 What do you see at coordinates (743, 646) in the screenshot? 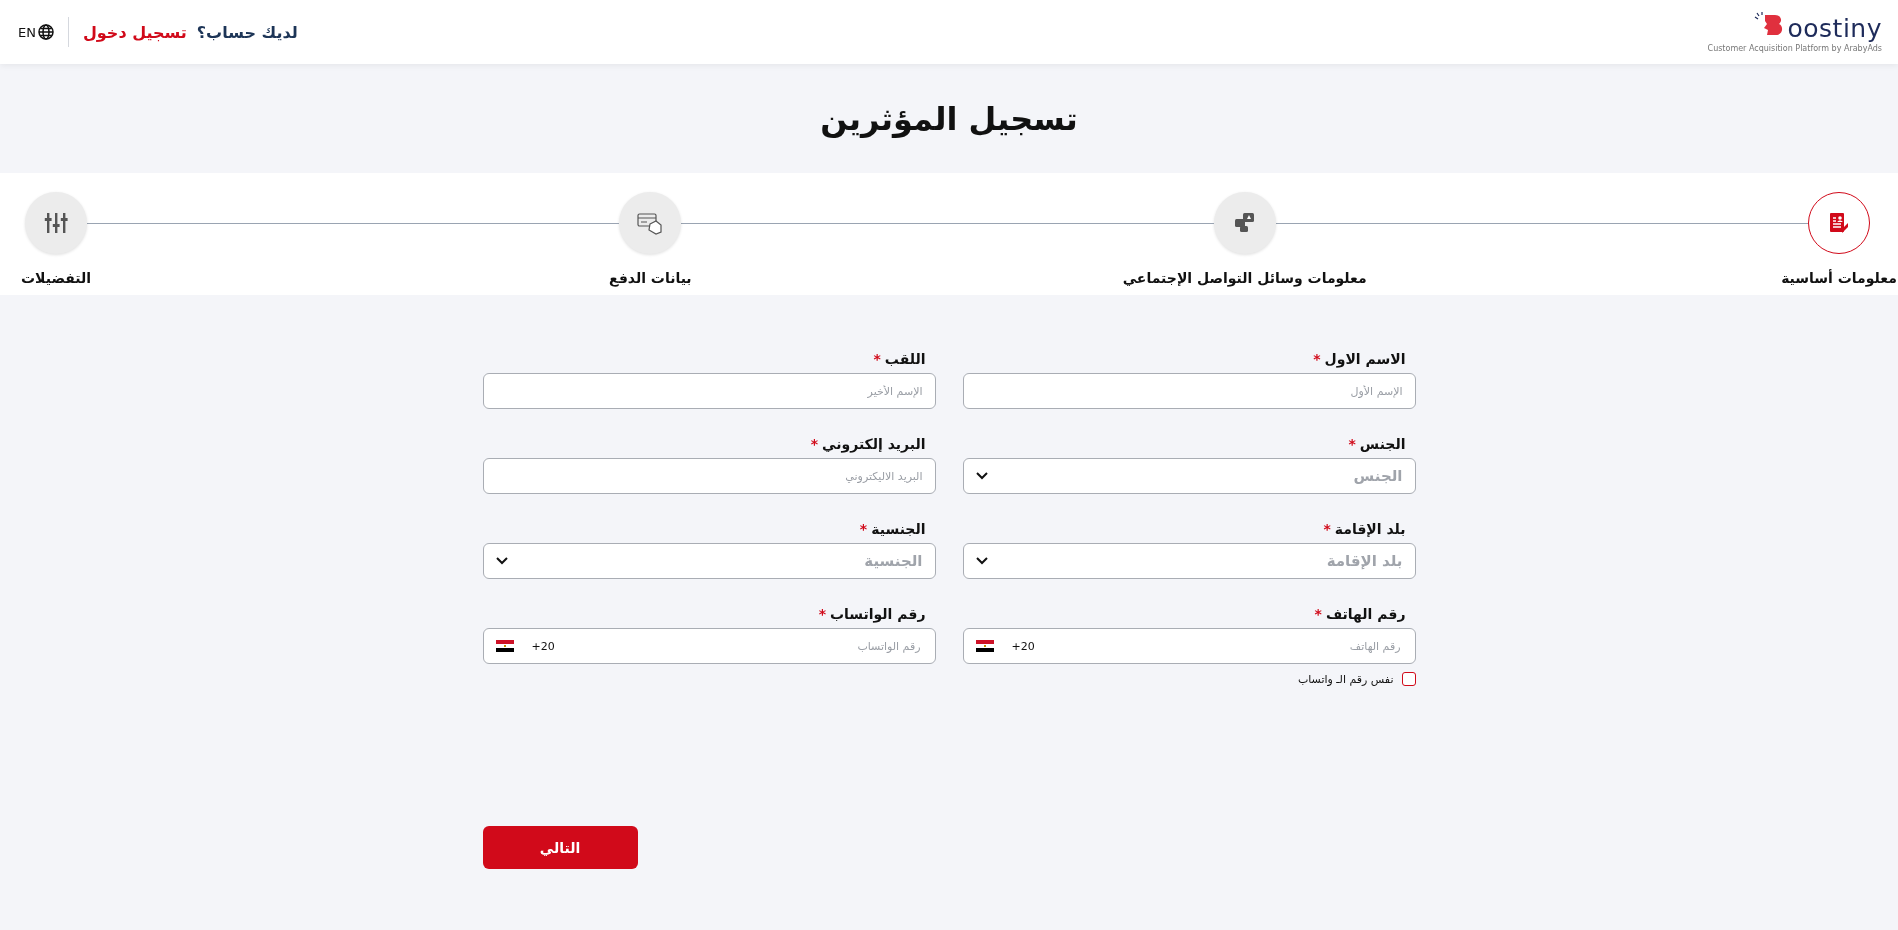
I see `phone-input: رقم الواتساب` at bounding box center [743, 646].